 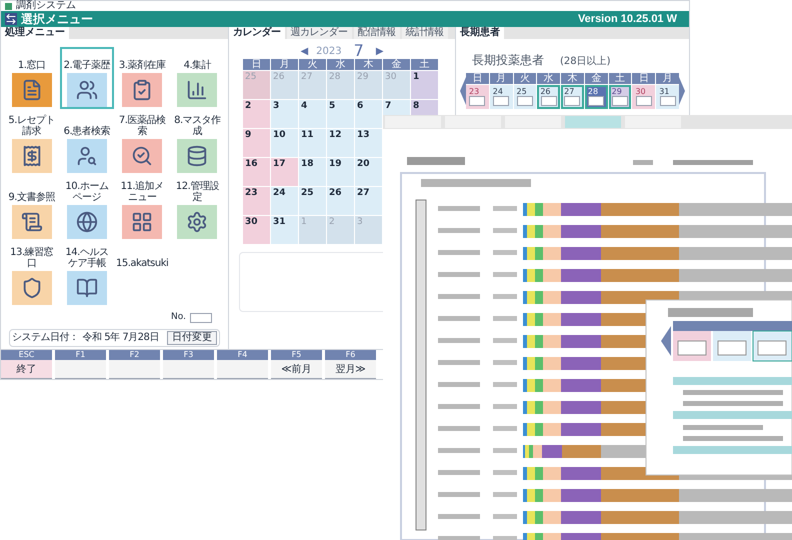 I want to click on header-title: 選択メニュー, so click(x=57, y=18).